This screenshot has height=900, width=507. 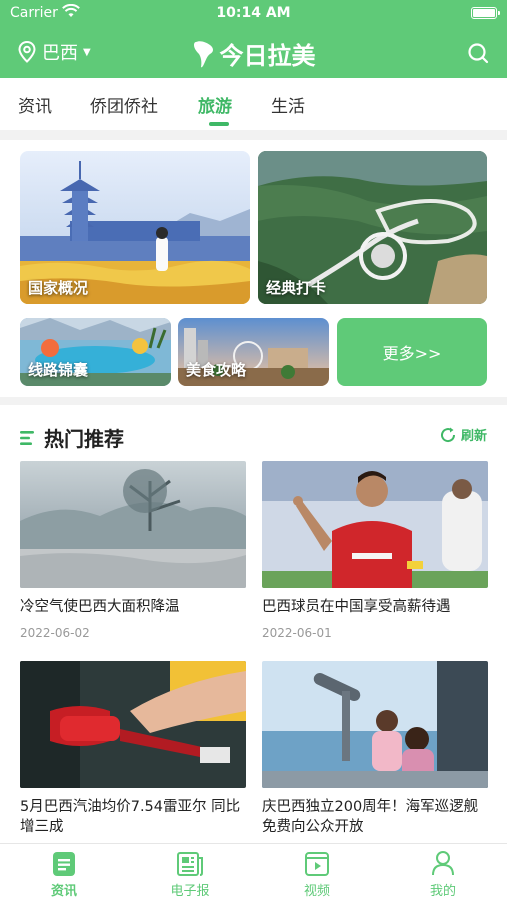 I want to click on section-header: 热门推荐, so click(x=72, y=437).